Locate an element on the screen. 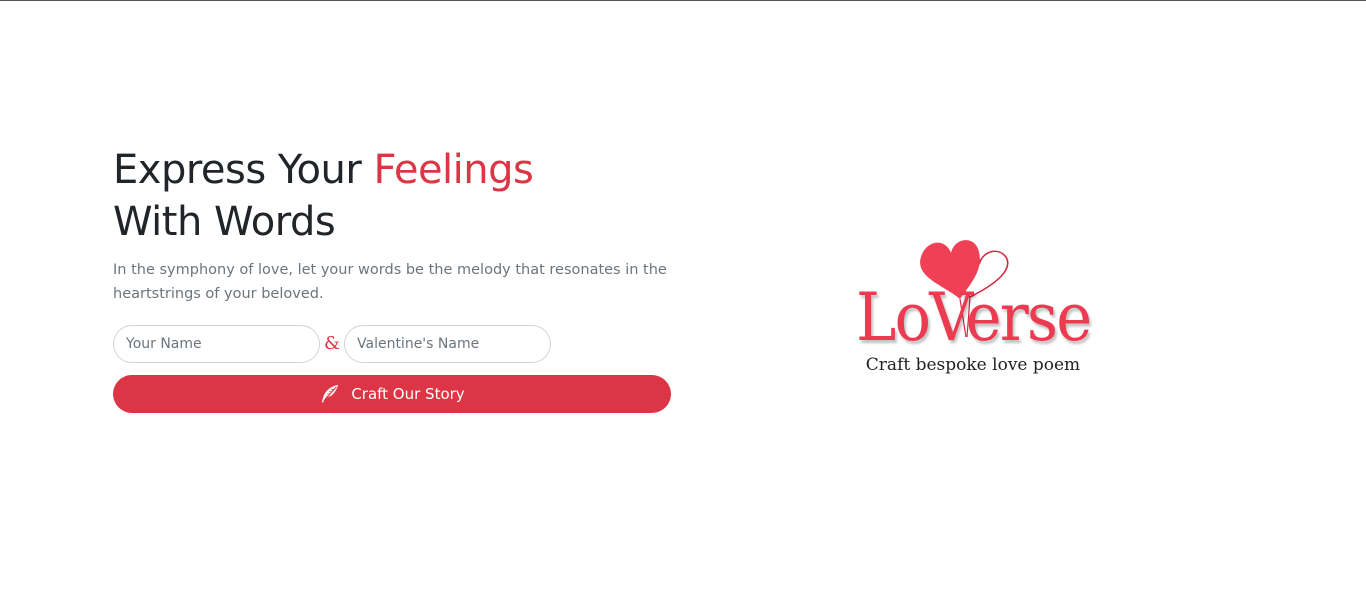 Image resolution: width=1366 pixels, height=597 pixels. ampersand: & is located at coordinates (332, 343).